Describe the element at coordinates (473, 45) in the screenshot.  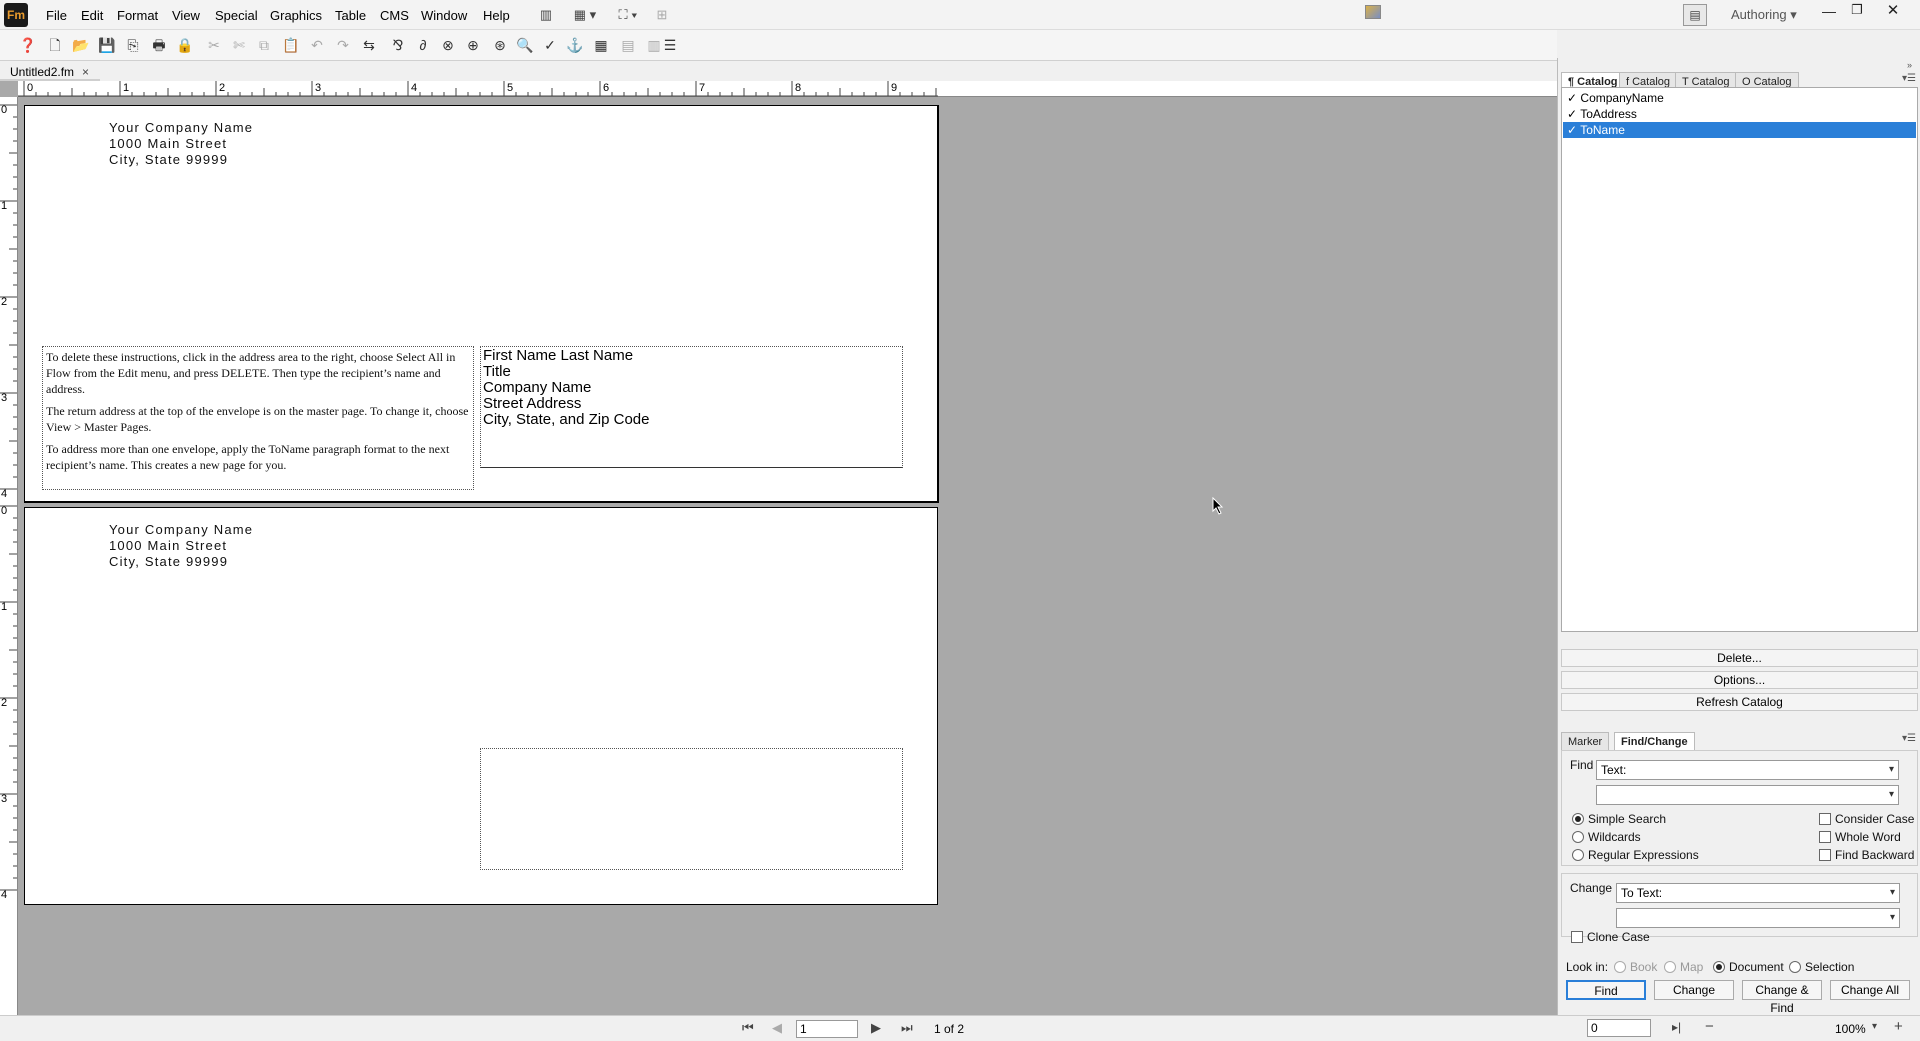
I see `cross-reference-icon: ⊕` at that location.